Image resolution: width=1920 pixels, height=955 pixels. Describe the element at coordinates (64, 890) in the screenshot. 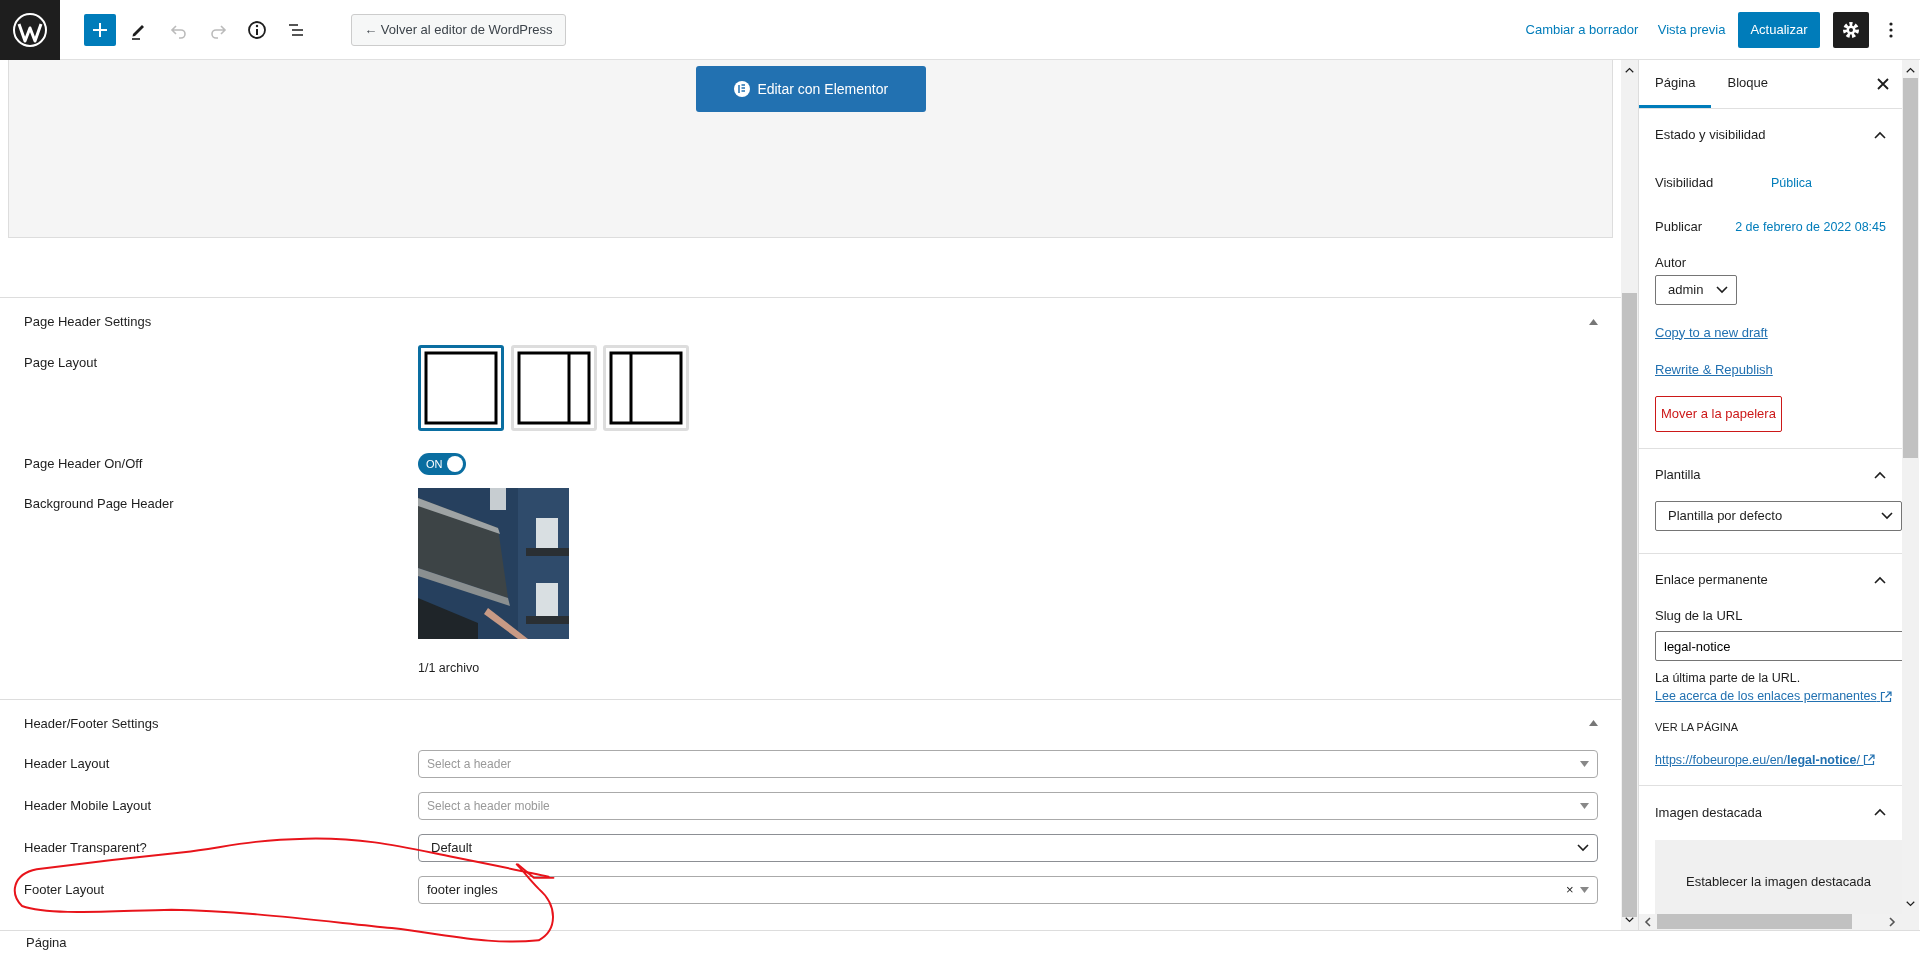

I see `field-label: Footer Layout` at that location.